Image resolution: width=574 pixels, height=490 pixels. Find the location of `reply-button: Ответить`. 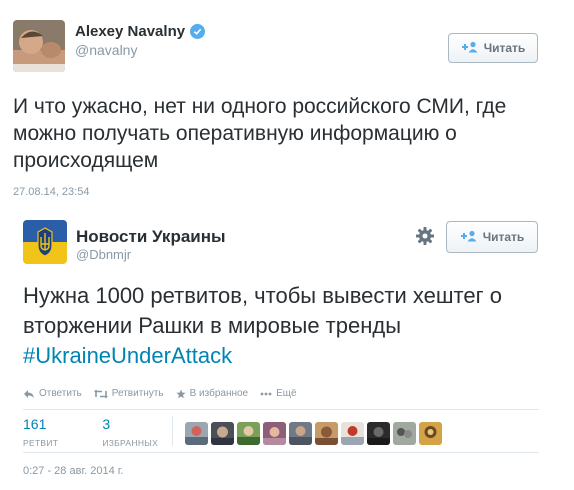

reply-button: Ответить is located at coordinates (52, 393).